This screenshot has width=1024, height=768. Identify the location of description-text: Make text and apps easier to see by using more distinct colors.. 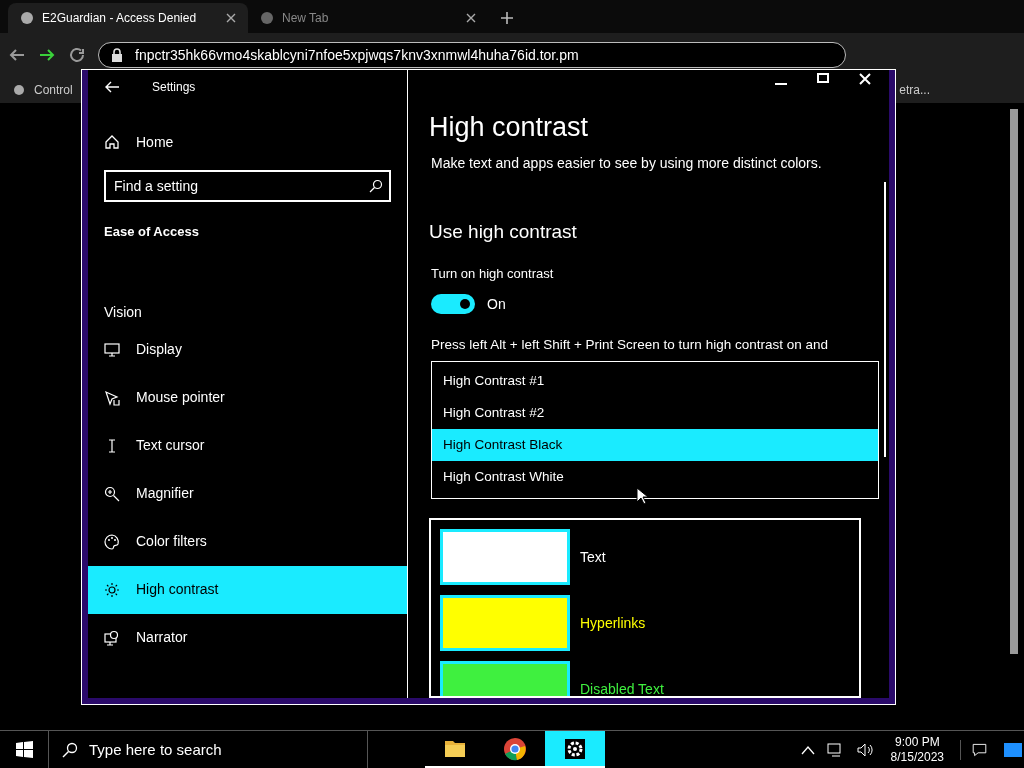
(627, 163).